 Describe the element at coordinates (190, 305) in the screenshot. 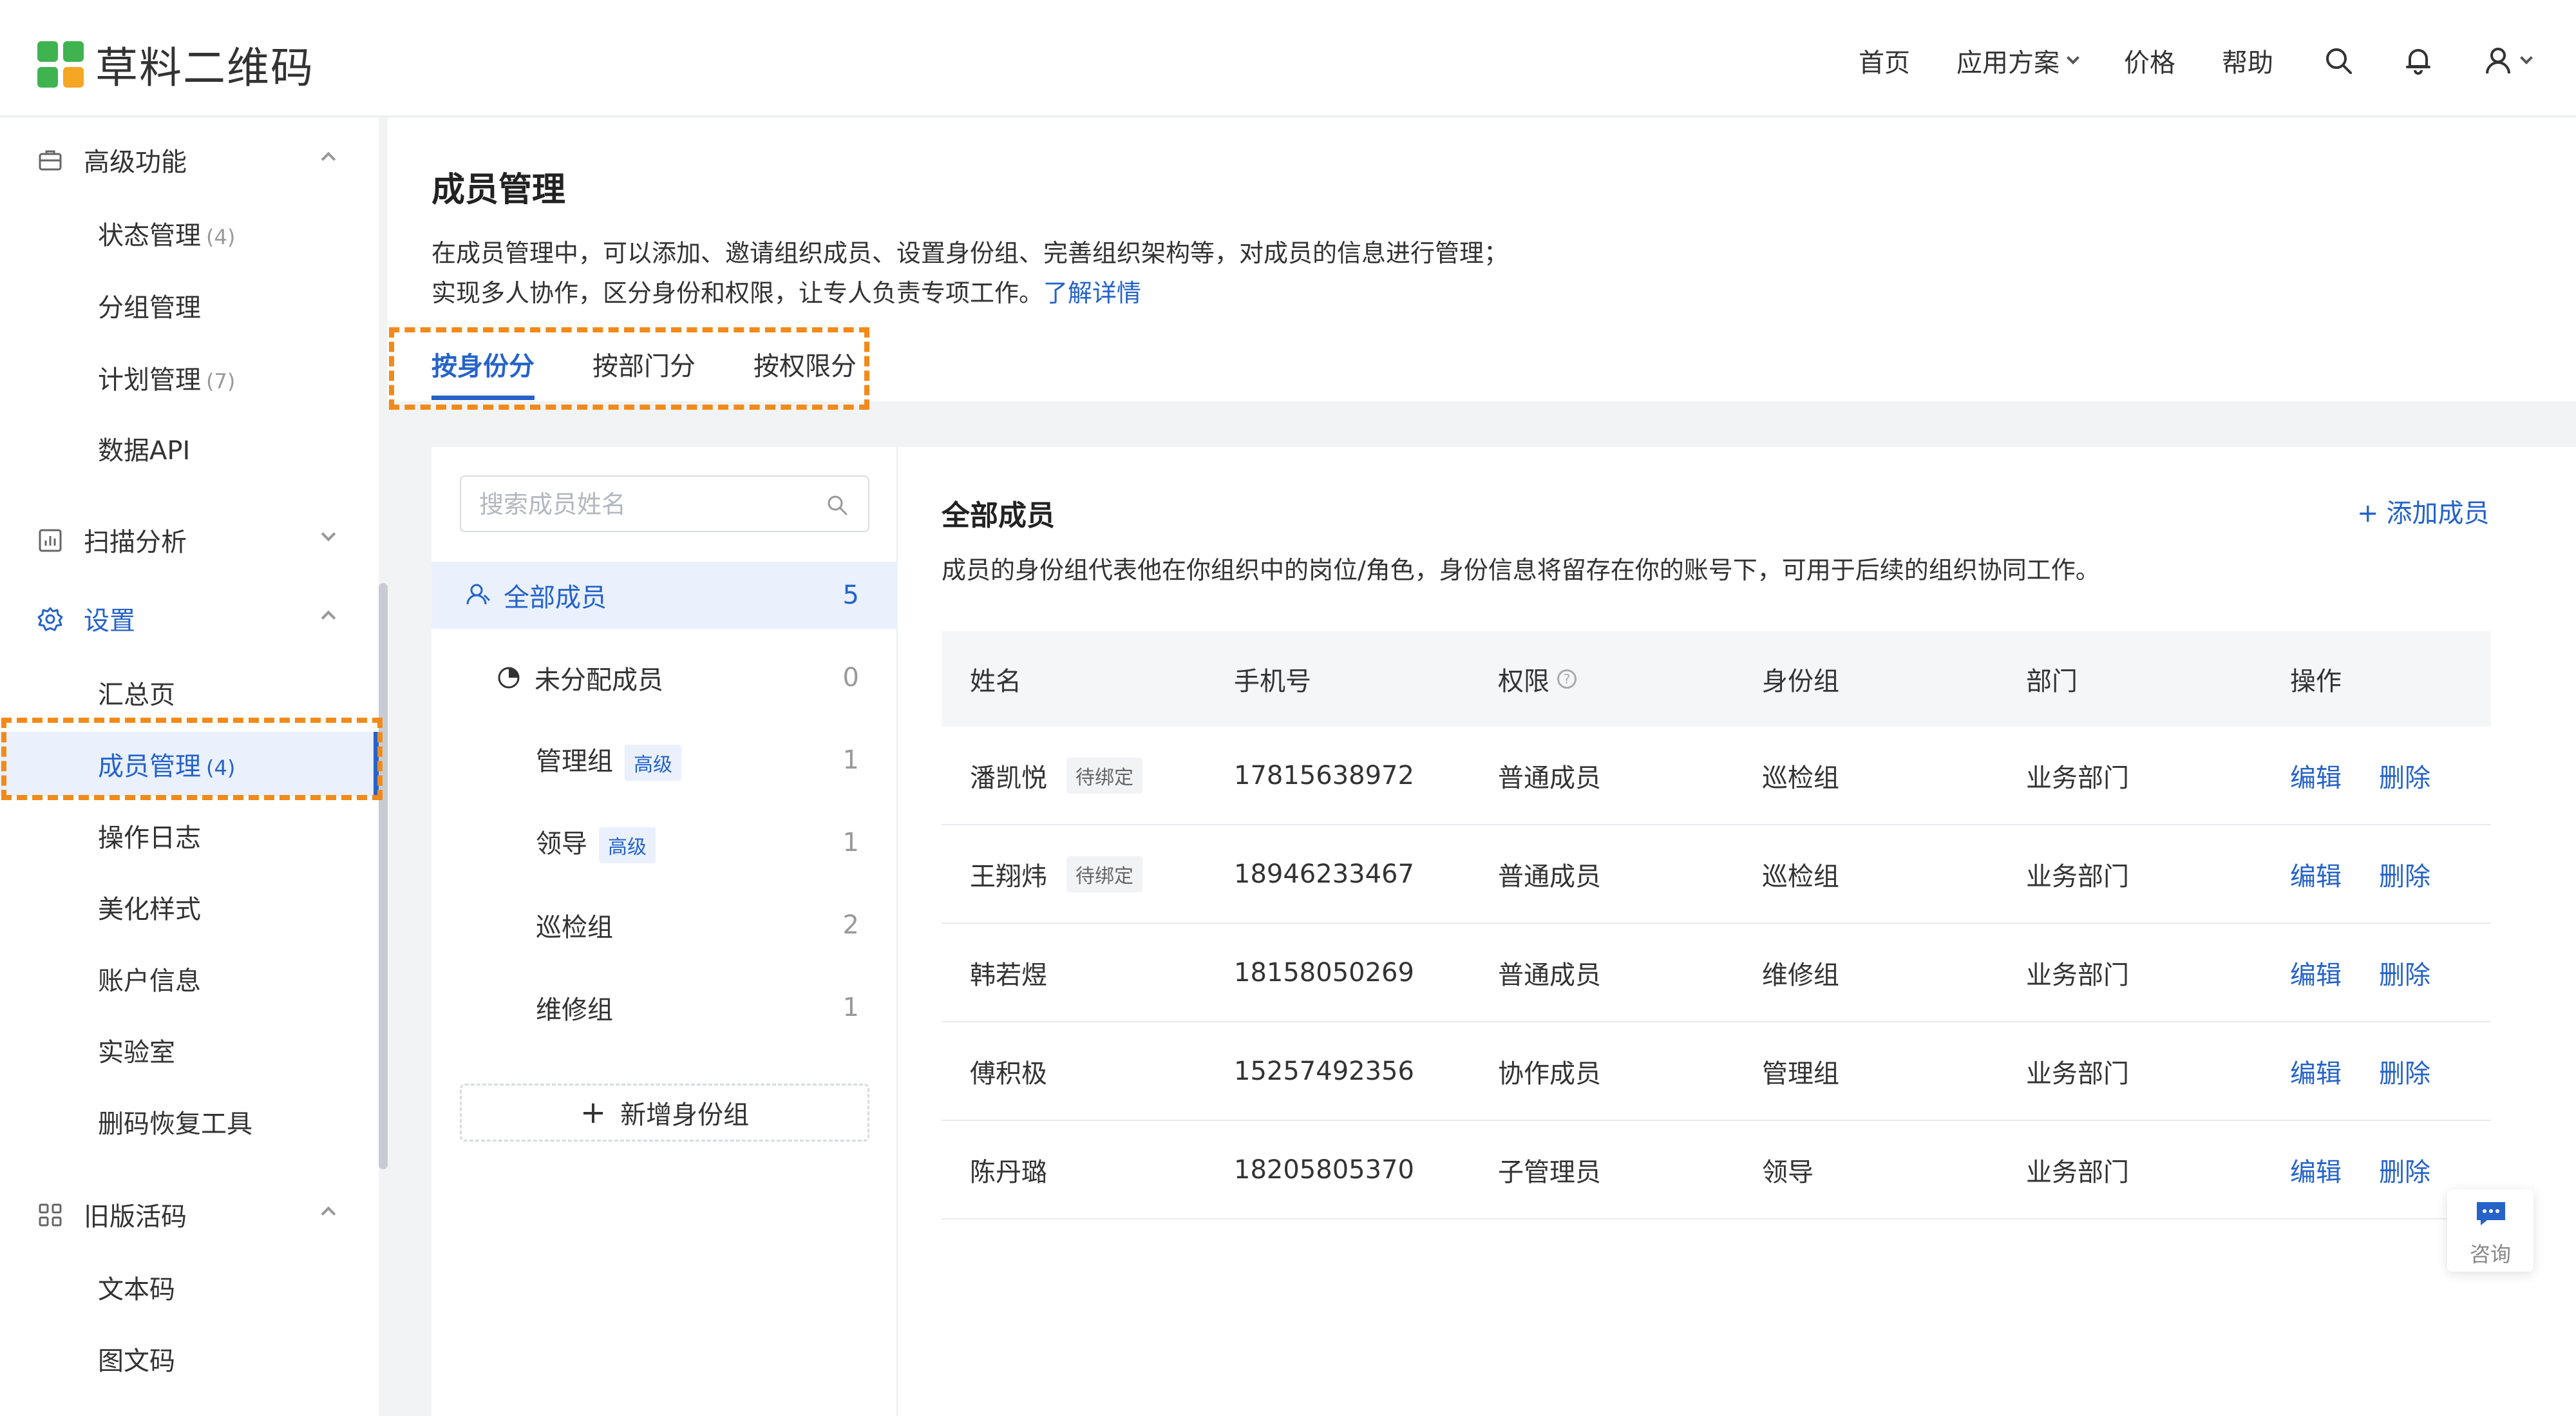

I see `sidebar-item-groups: 分组管理` at that location.